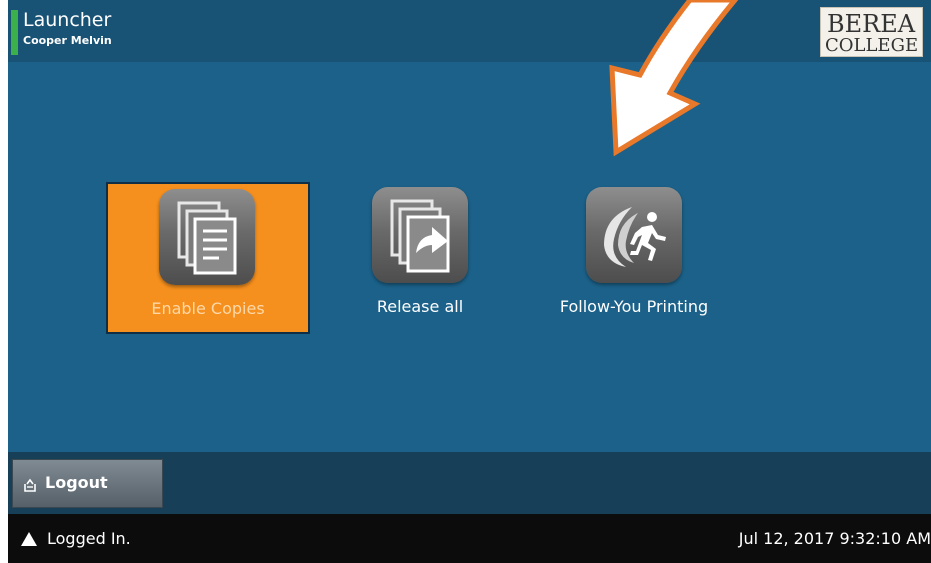 The width and height of the screenshot is (931, 563). I want to click on status-indicator, so click(14, 32).